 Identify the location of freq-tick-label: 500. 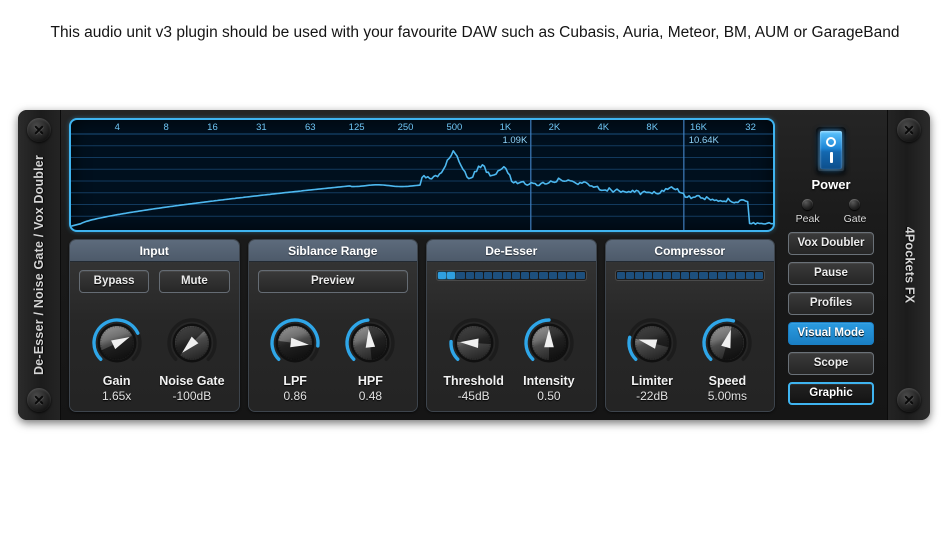
(454, 127).